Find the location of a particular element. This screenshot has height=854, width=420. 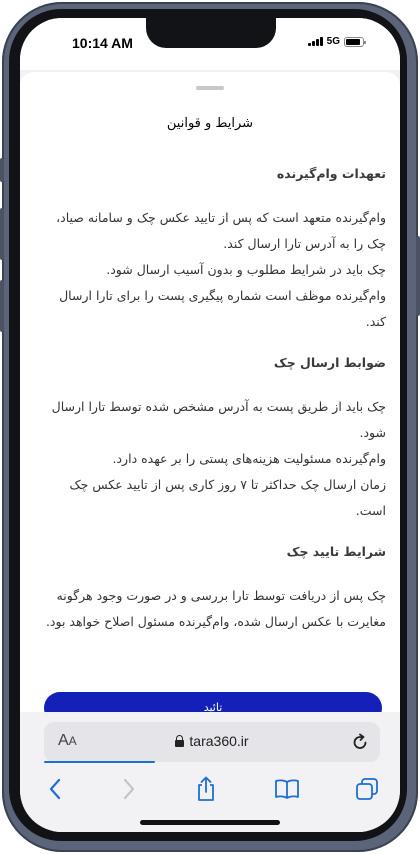

tabs-button is located at coordinates (367, 789).